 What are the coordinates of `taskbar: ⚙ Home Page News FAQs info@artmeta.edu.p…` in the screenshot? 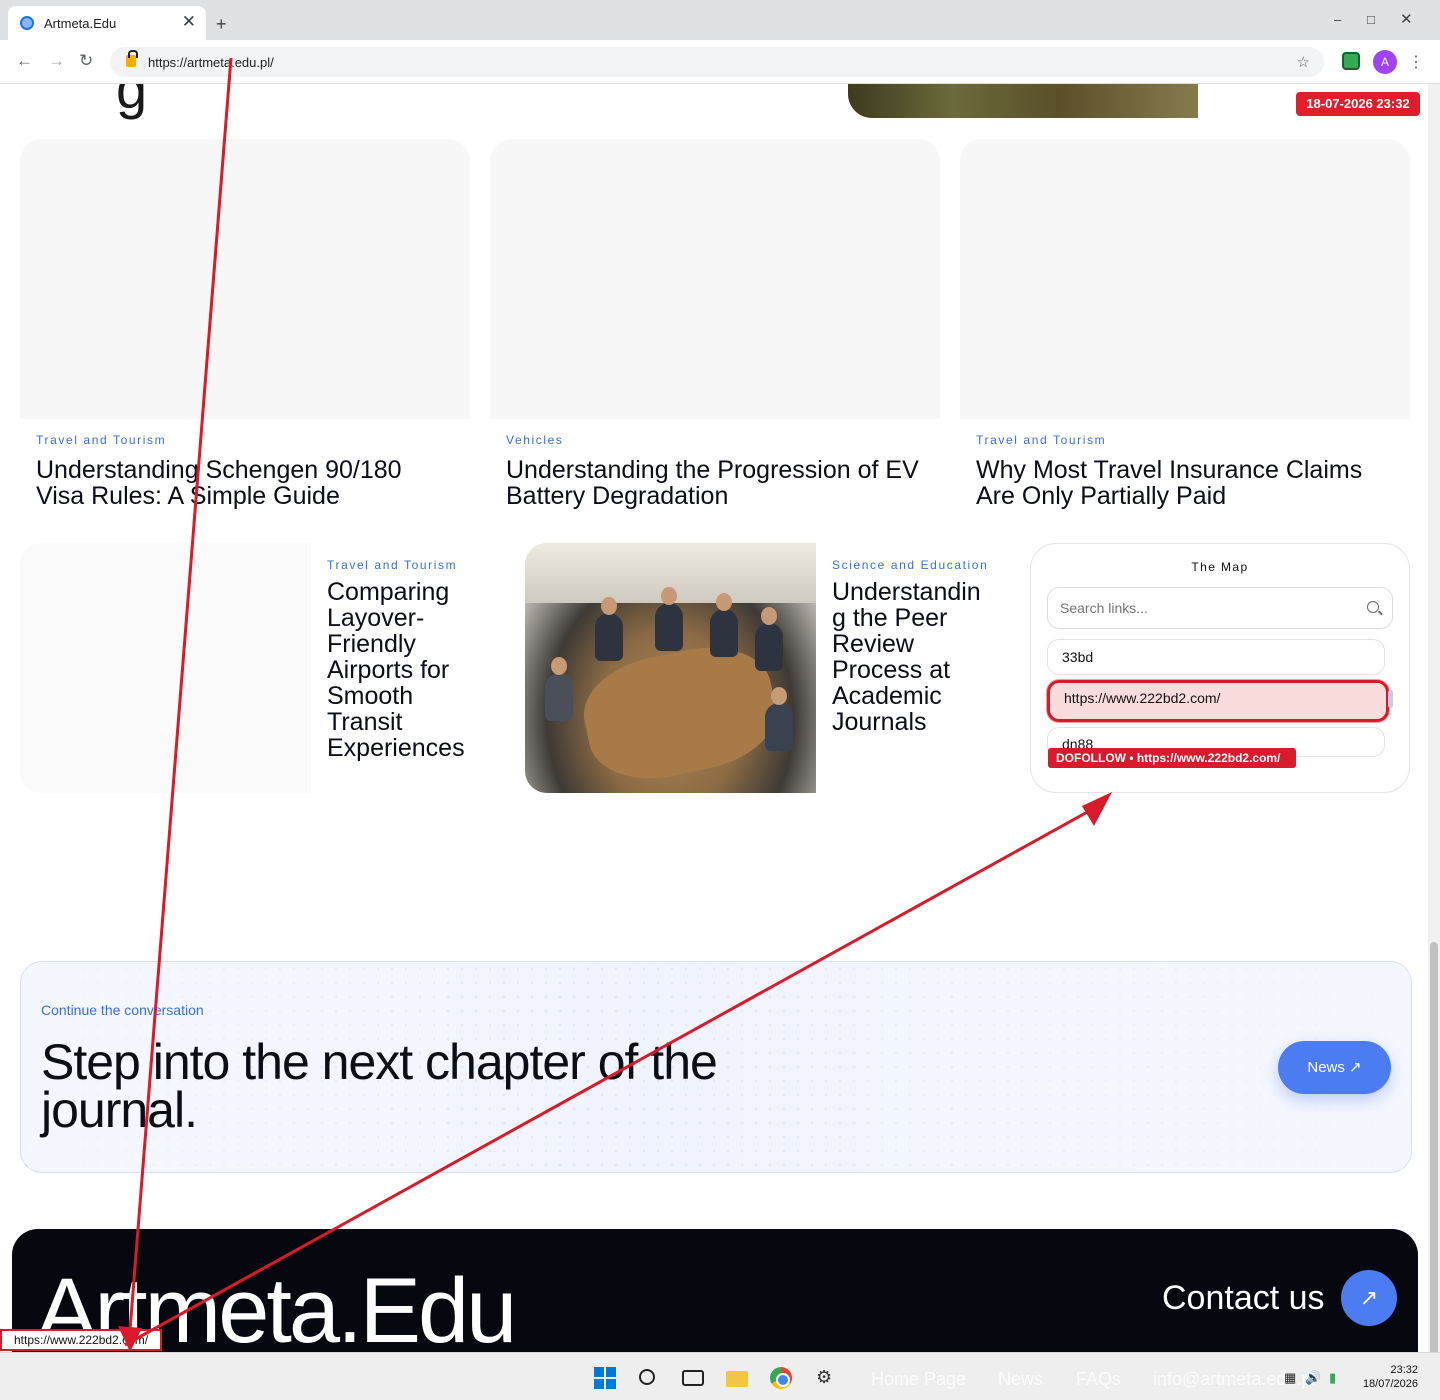 It's located at (720, 1376).